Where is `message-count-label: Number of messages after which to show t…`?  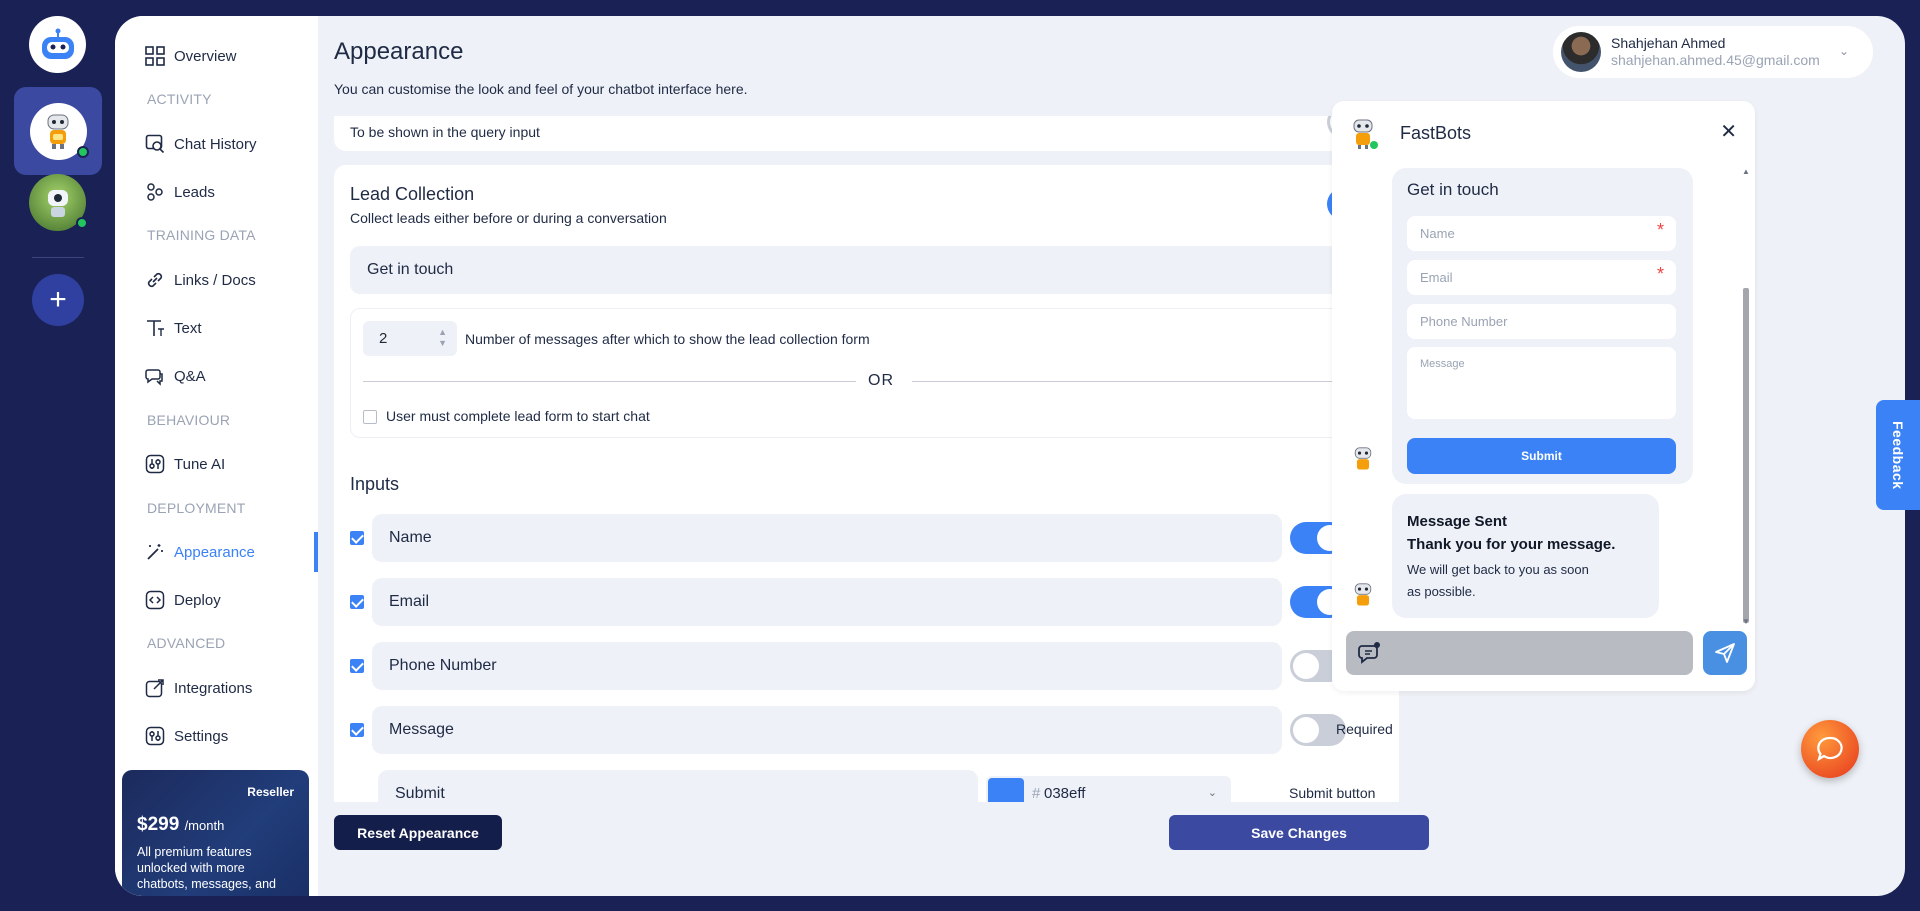
message-count-label: Number of messages after which to show t… is located at coordinates (667, 339).